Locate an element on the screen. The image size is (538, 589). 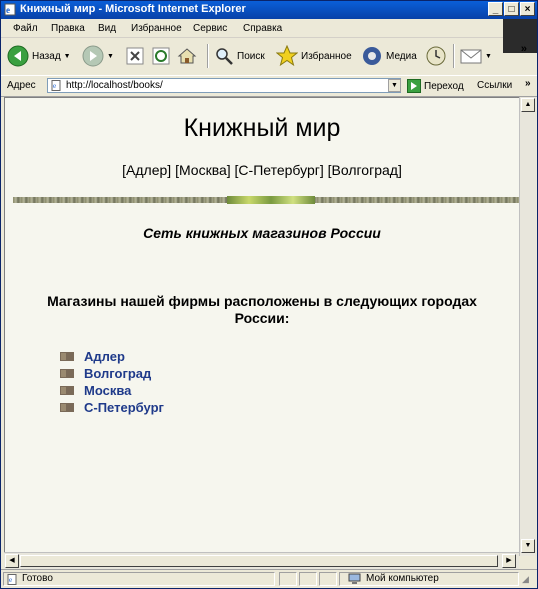
scroll-down-button: ▼ is located at coordinates (528, 546).